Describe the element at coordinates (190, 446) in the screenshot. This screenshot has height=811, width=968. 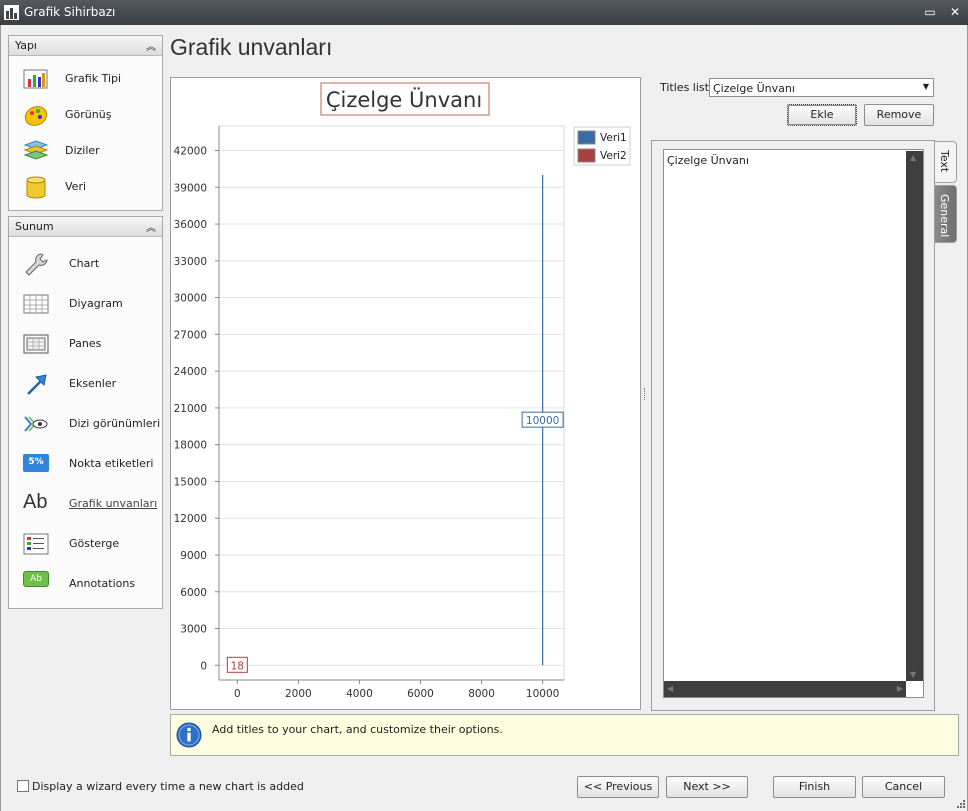
I see `y-tick-label: 18000` at that location.